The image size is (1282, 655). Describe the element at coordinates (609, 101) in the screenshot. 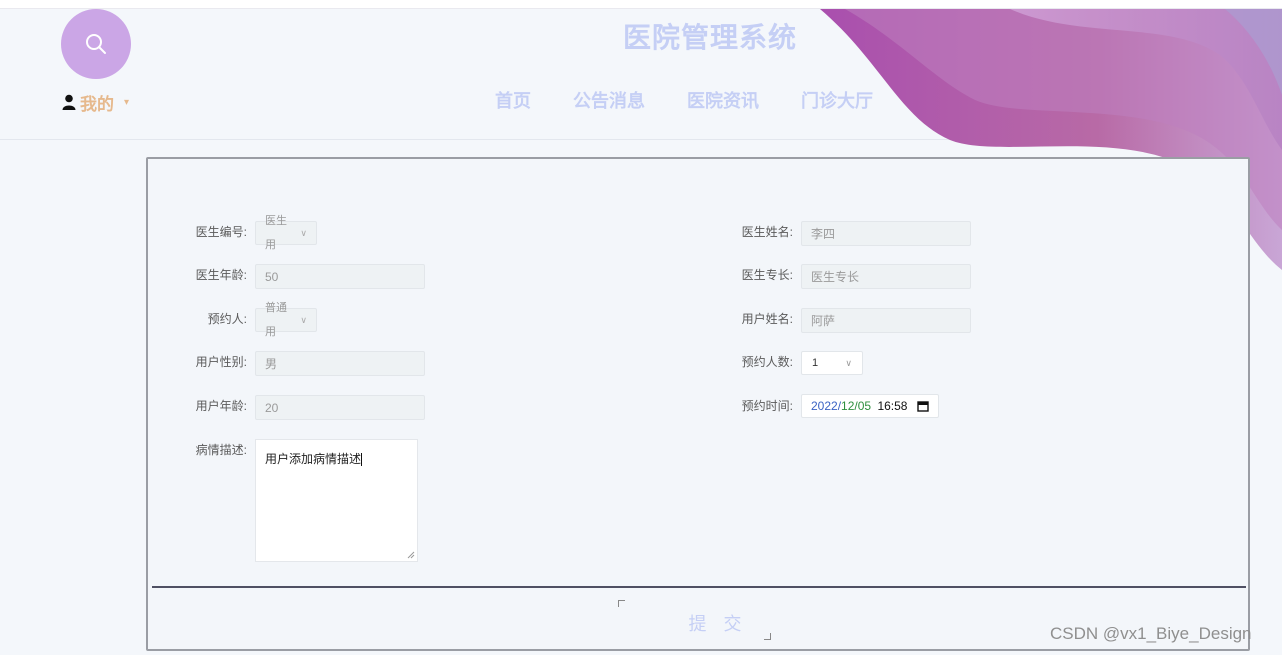

I see `nav-notices: 公告消息` at that location.